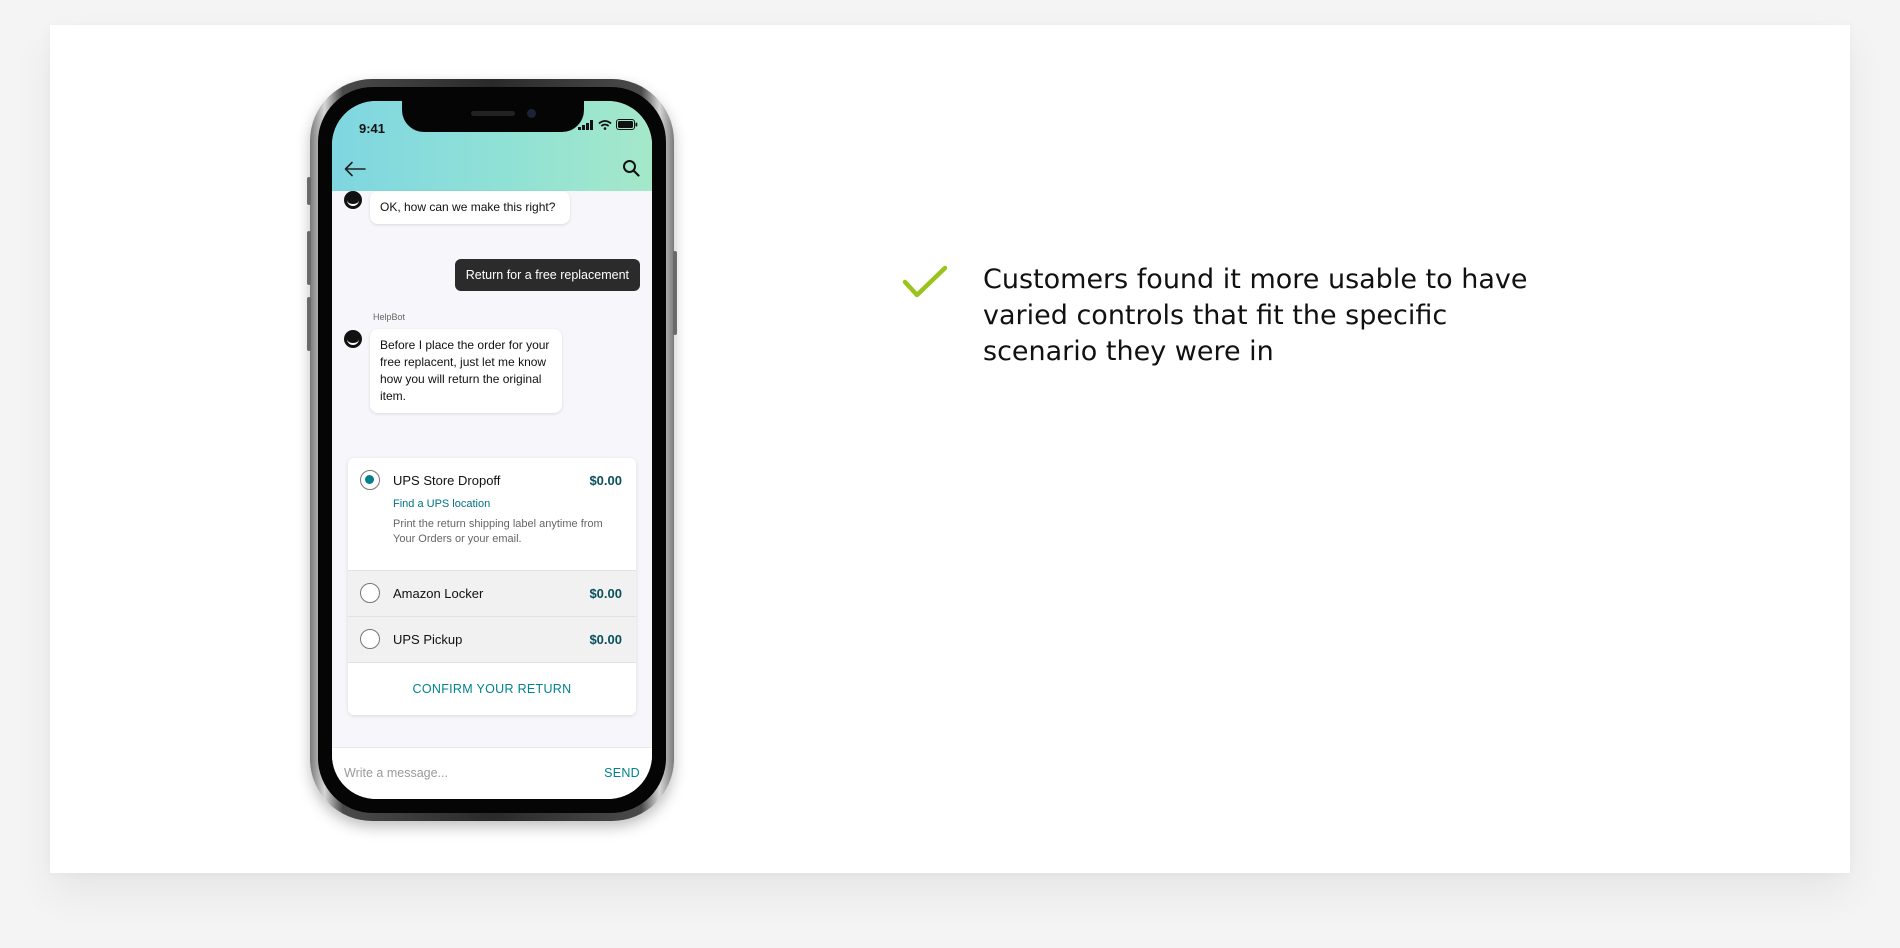 Image resolution: width=1900 pixels, height=948 pixels. I want to click on power-button, so click(675, 293).